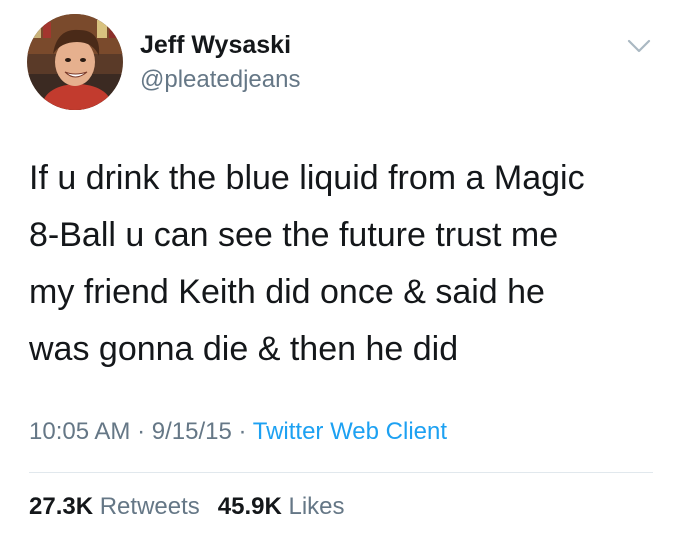  What do you see at coordinates (149, 506) in the screenshot?
I see `retweets-label: Retweets` at bounding box center [149, 506].